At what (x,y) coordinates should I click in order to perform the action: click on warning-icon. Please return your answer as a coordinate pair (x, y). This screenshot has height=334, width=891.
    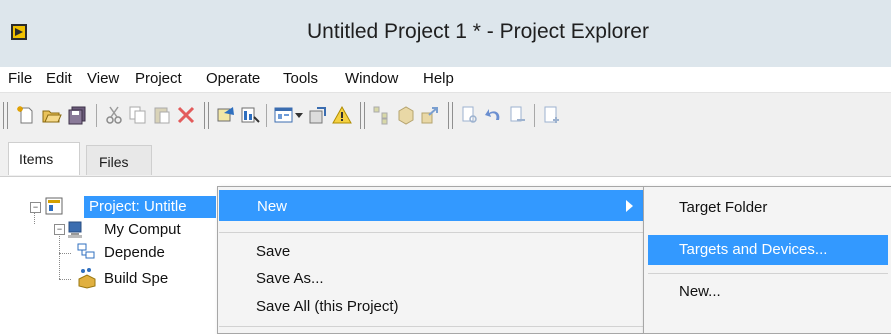
    Looking at the image, I should click on (342, 115).